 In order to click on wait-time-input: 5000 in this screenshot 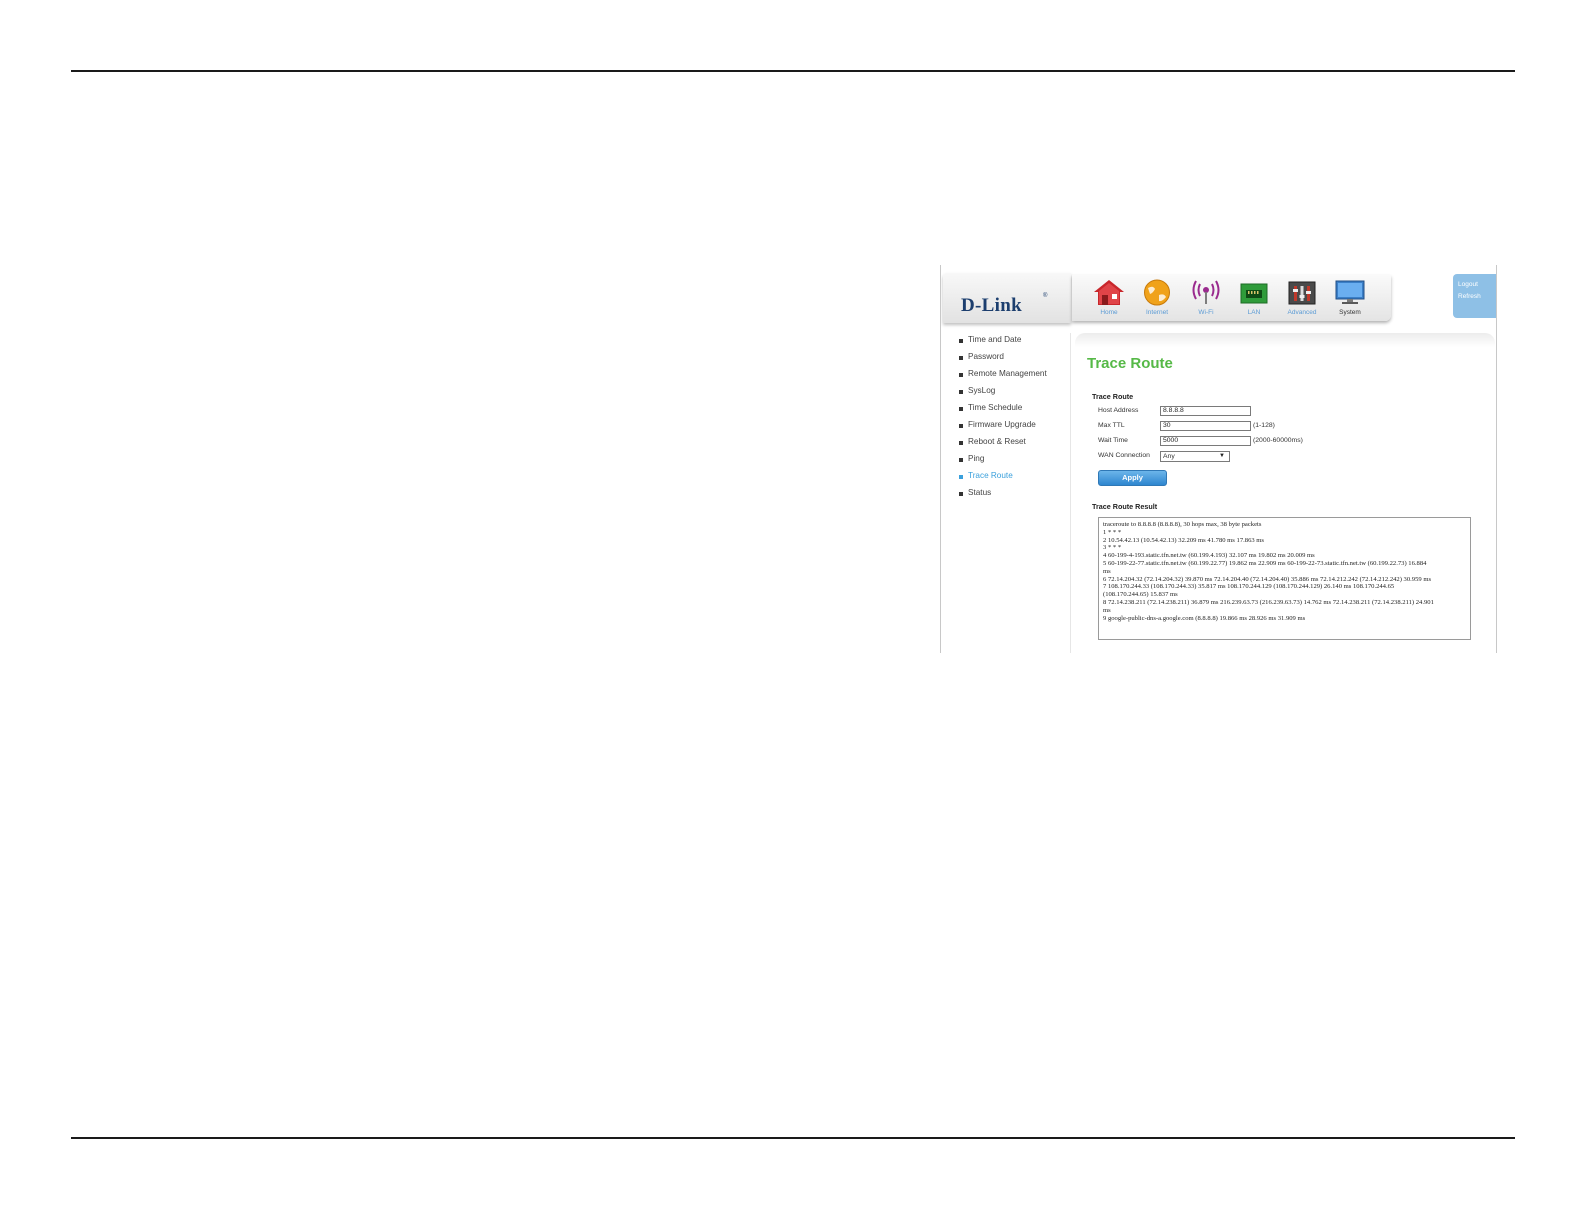, I will do `click(1205, 441)`.